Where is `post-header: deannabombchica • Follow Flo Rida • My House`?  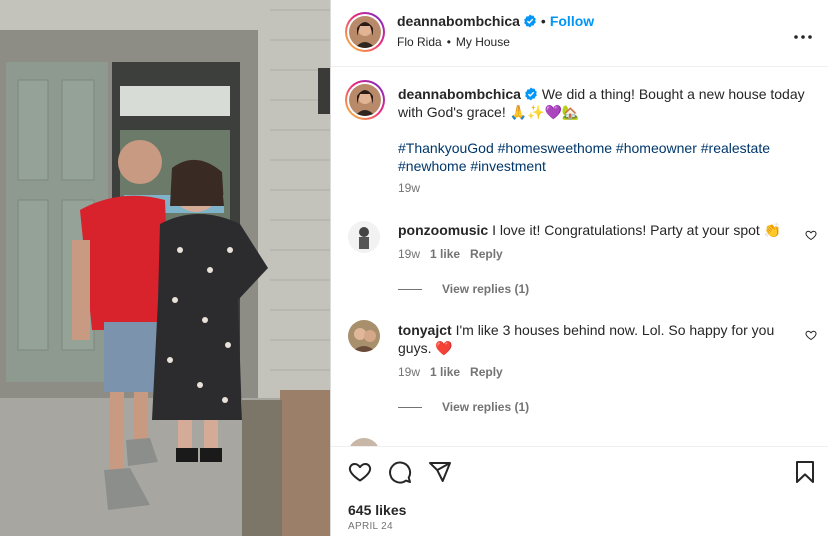
post-header: deannabombchica • Follow Flo Rida • My House is located at coordinates (579, 33).